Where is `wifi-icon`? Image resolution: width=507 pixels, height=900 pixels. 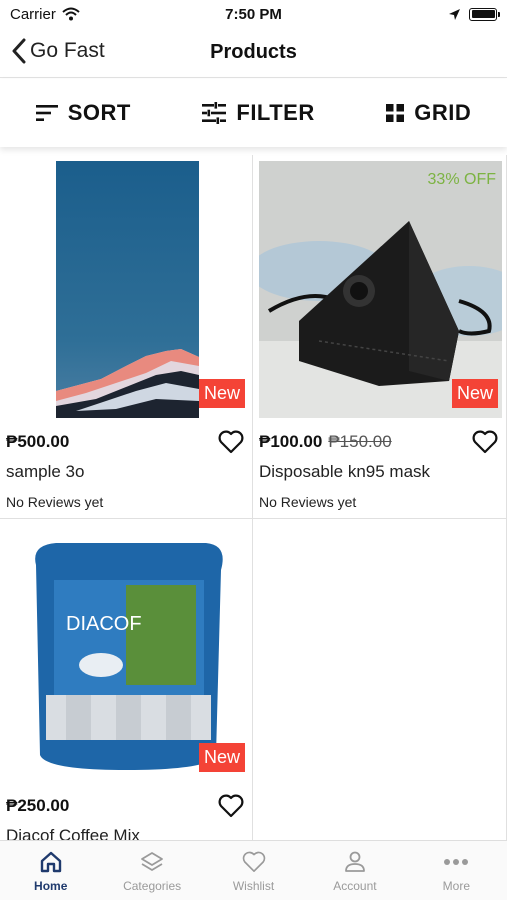
wifi-icon is located at coordinates (71, 14).